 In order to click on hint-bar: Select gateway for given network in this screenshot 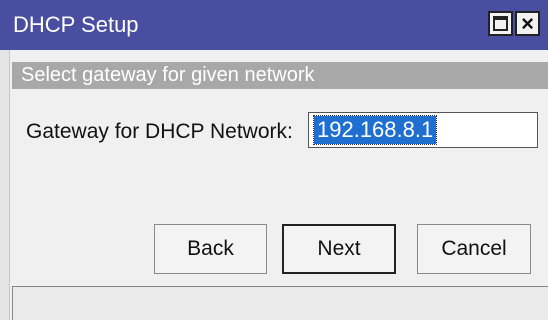, I will do `click(280, 75)`.